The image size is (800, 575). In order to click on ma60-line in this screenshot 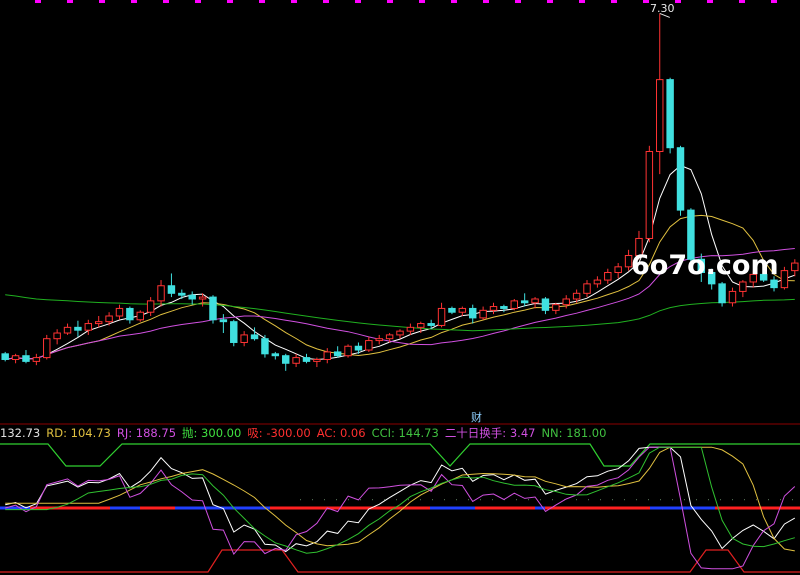, I will do `click(400, 313)`.